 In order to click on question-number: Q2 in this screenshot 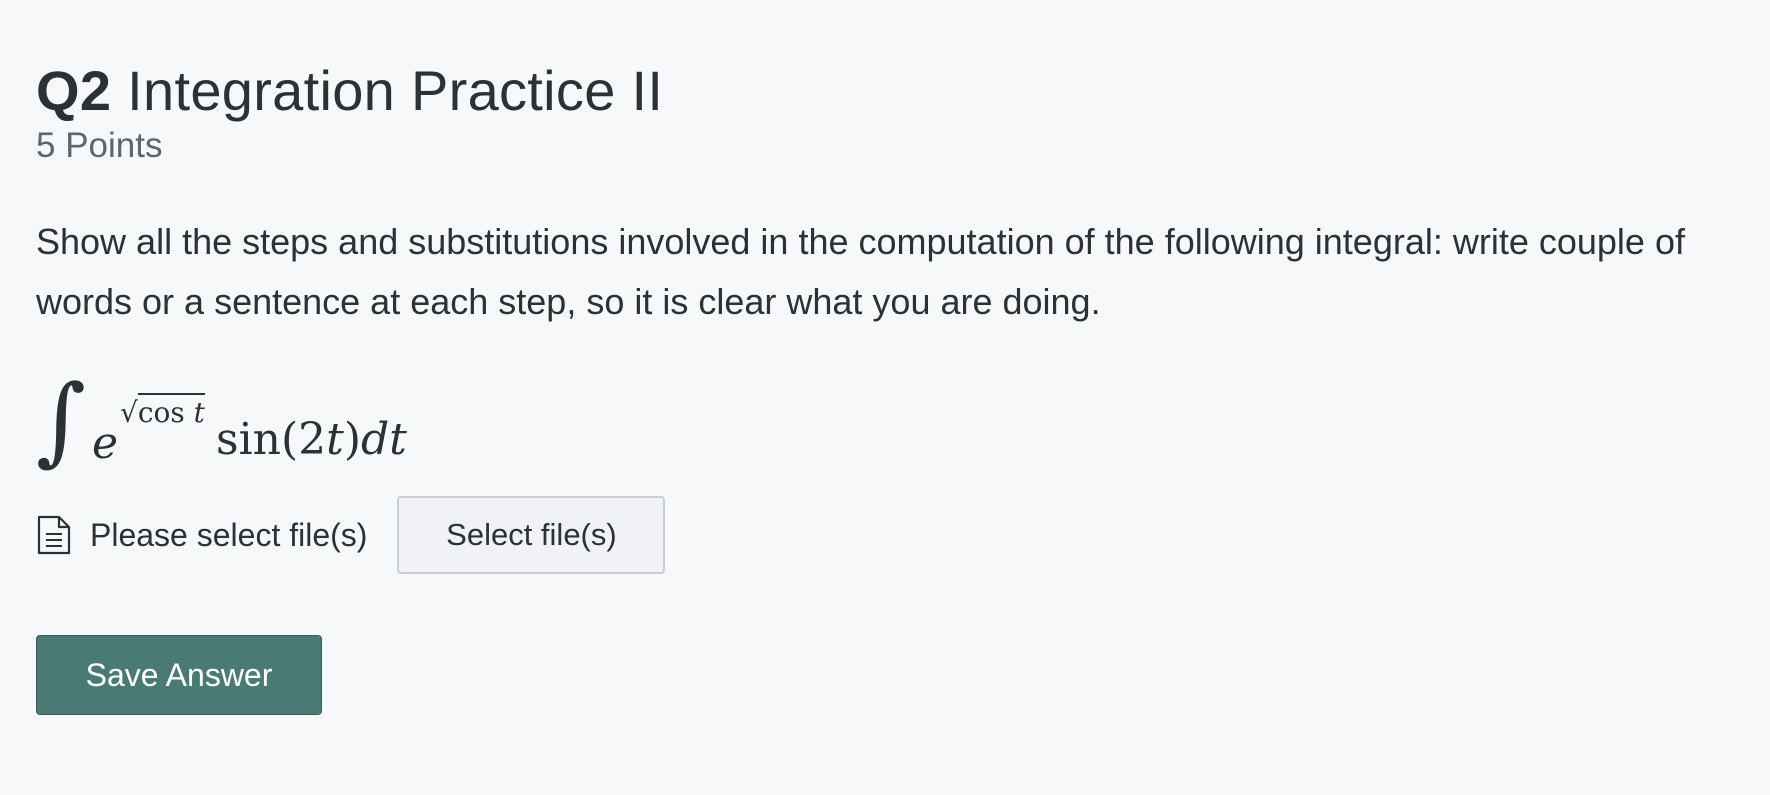, I will do `click(74, 90)`.